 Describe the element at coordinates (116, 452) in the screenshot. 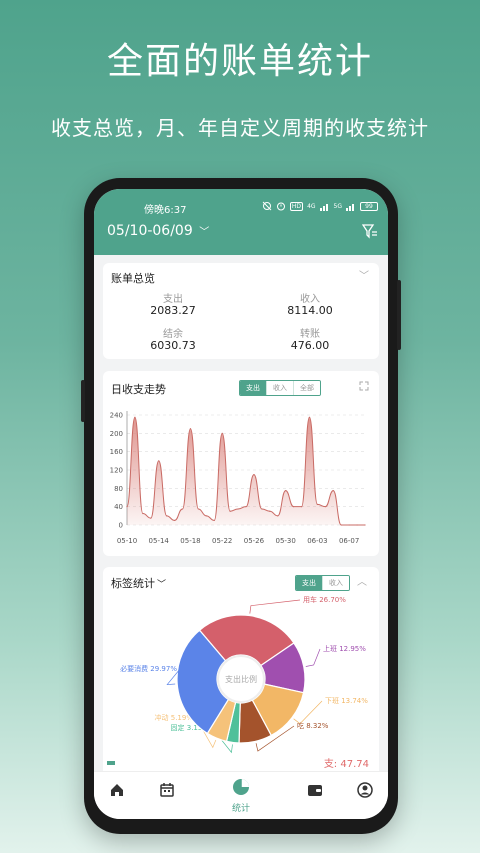

I see `y-tick-label: 160` at that location.